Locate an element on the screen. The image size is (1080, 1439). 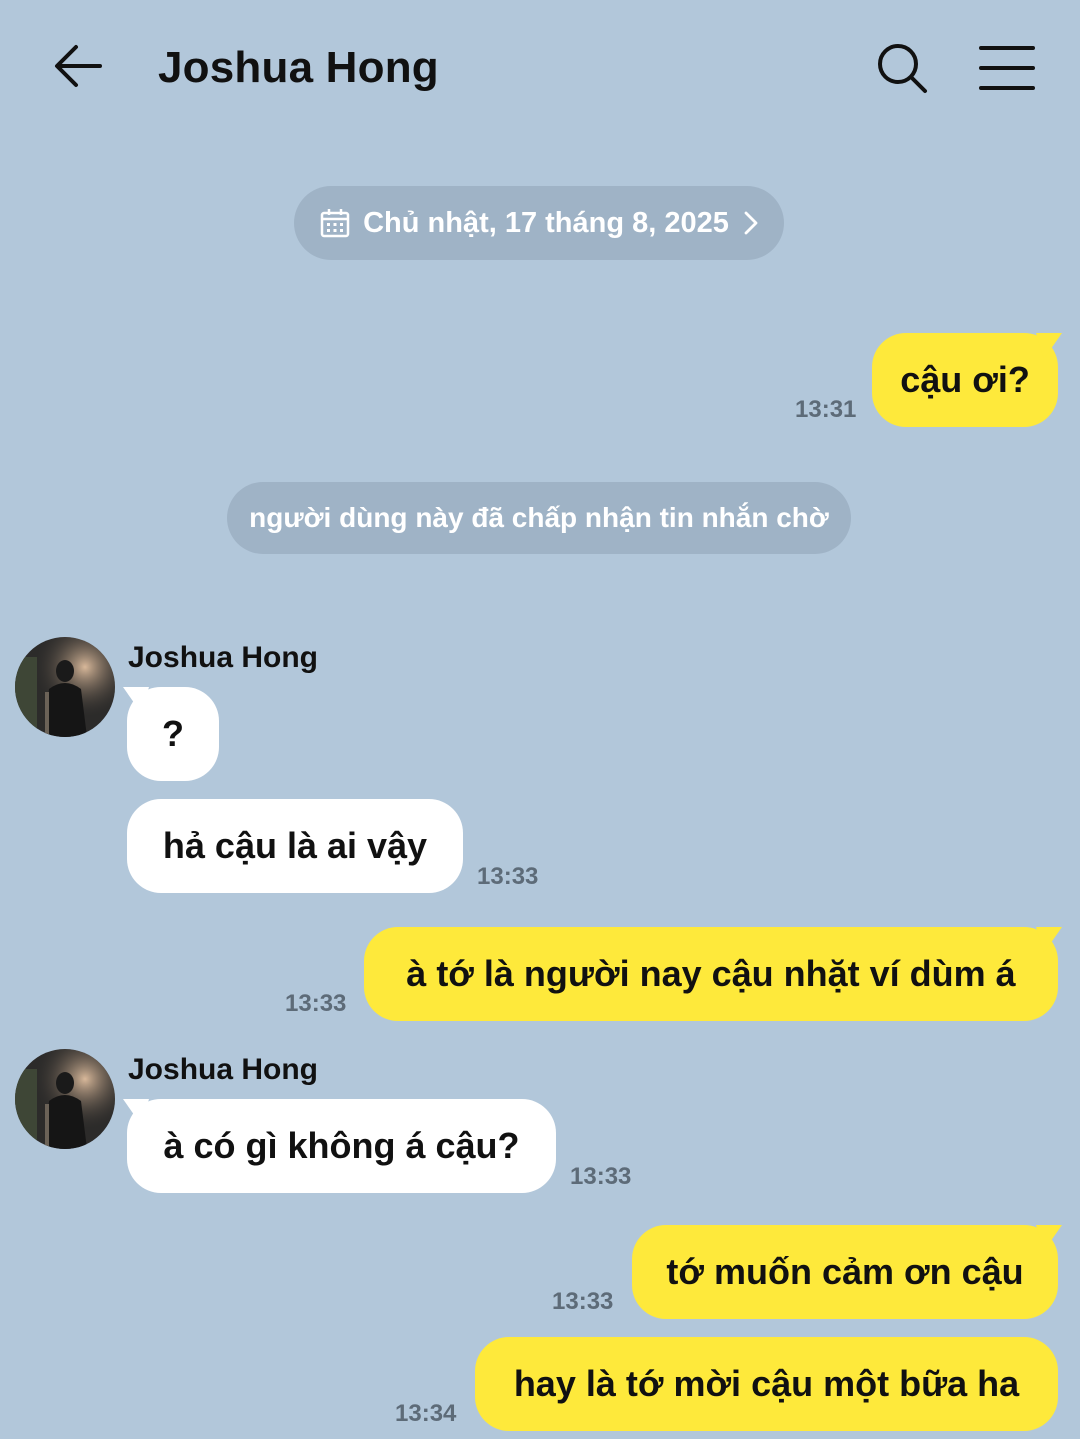
outgoing-message: hay là tớ mời cậu một bữa ha is located at coordinates (766, 1384).